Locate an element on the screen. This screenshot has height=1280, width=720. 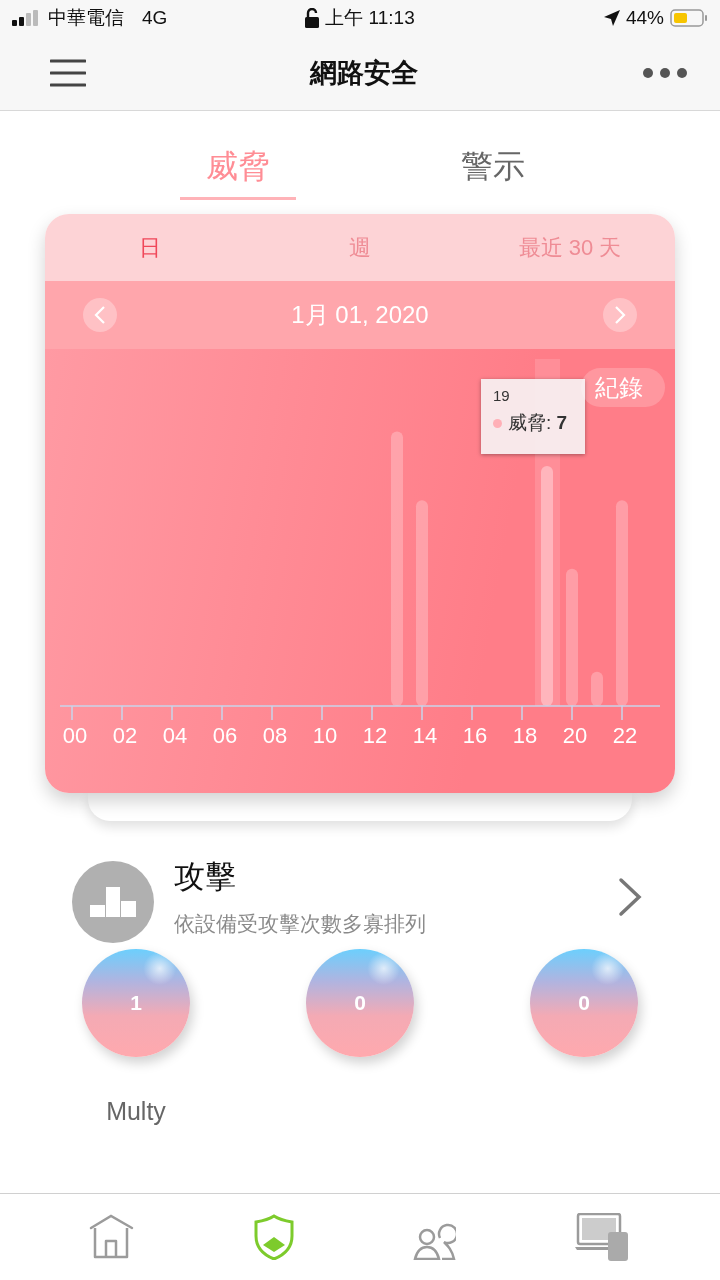
section-subtitle: 依設備受攻擊次數多寡排列 is located at coordinates (300, 924).